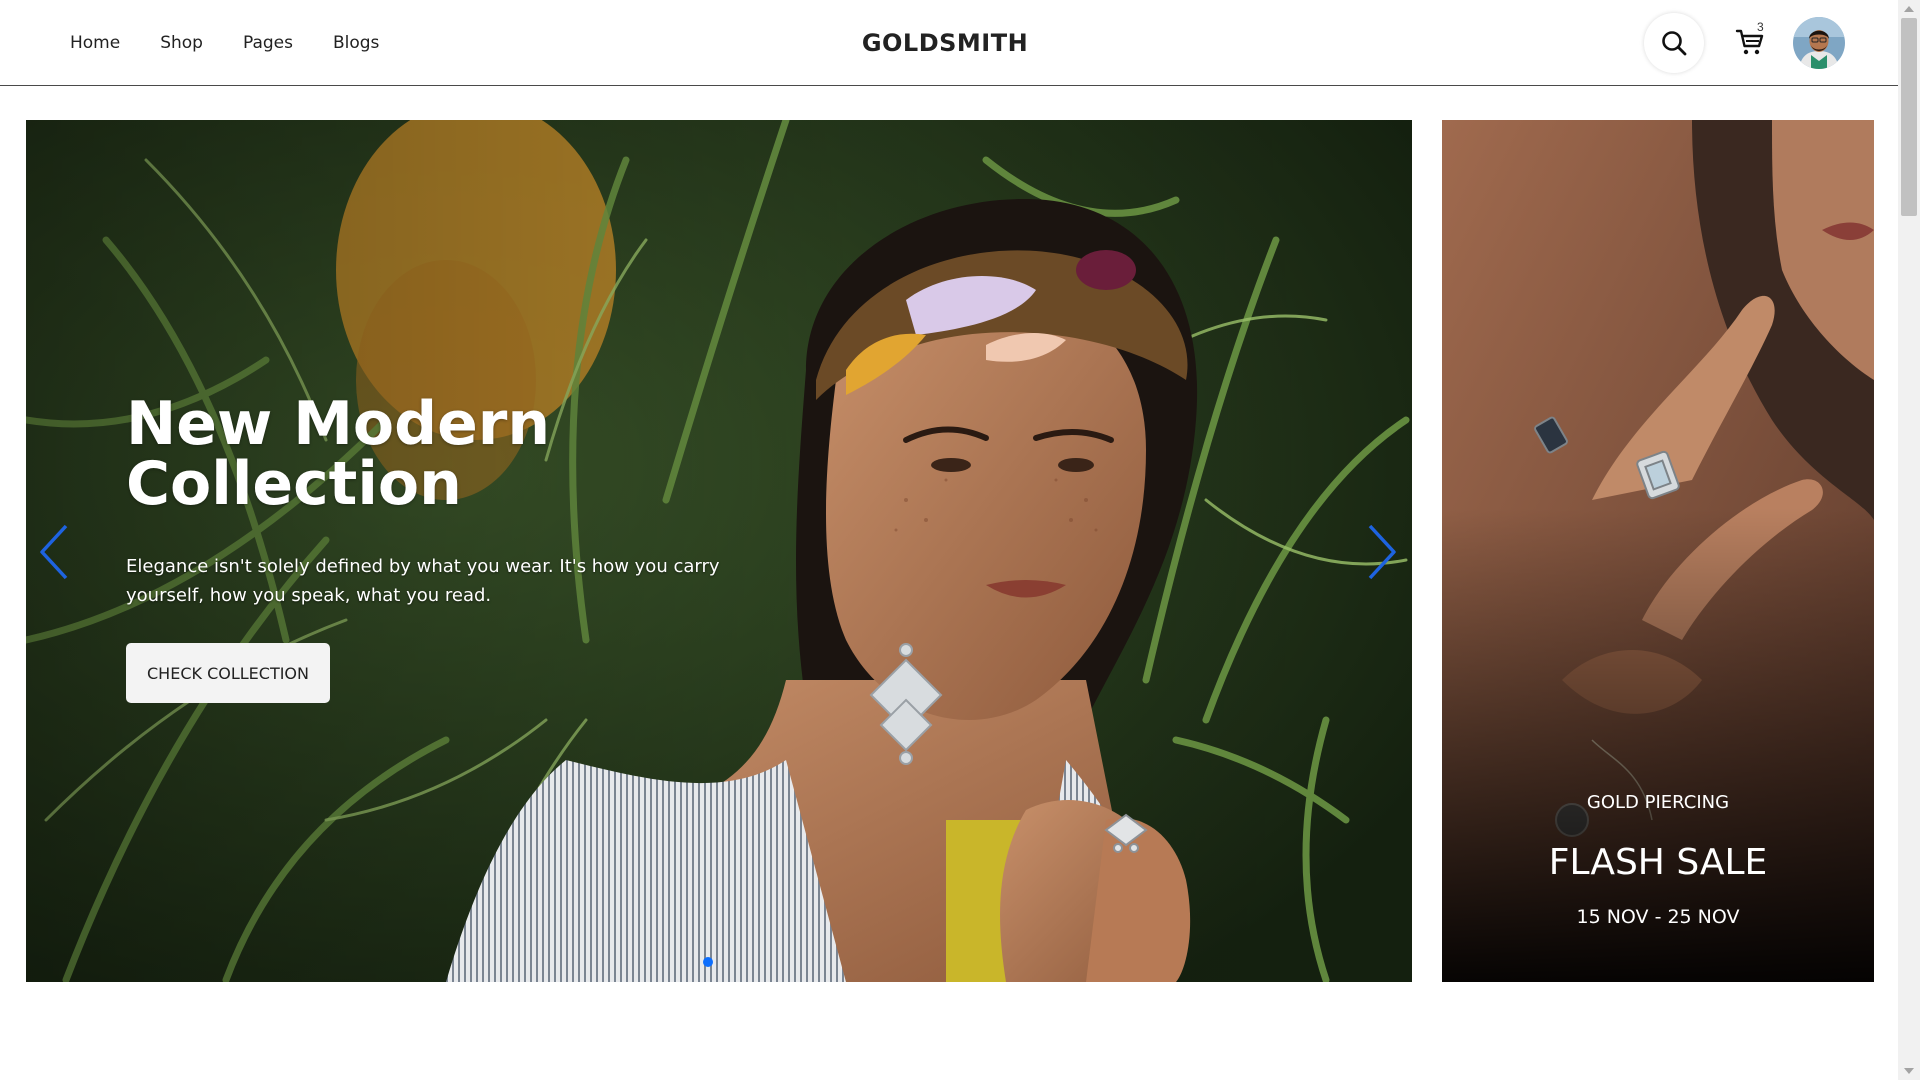 The image size is (1920, 1080). Describe the element at coordinates (268, 43) in the screenshot. I see `nav-pages-link: Pages` at that location.